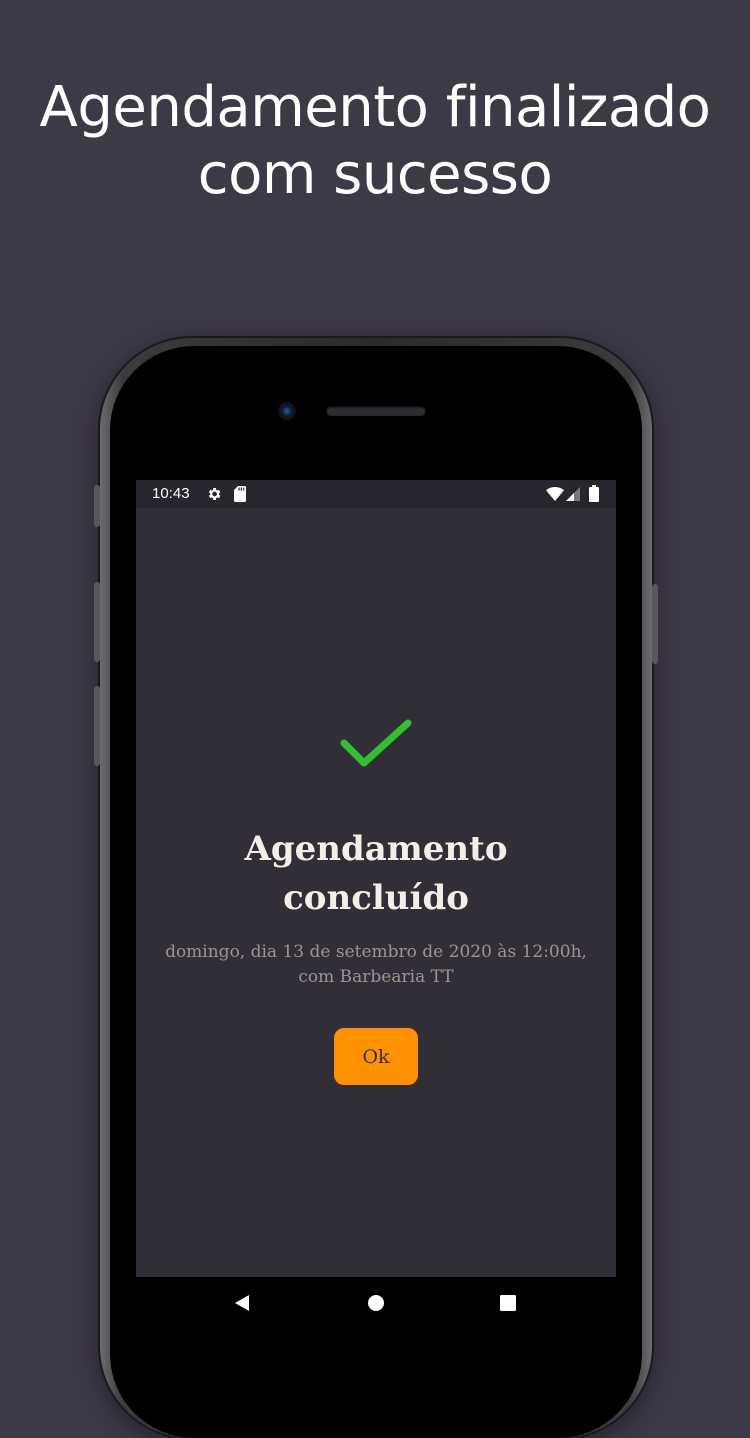 The width and height of the screenshot is (750, 1438). I want to click on navigation-bar, so click(376, 1305).